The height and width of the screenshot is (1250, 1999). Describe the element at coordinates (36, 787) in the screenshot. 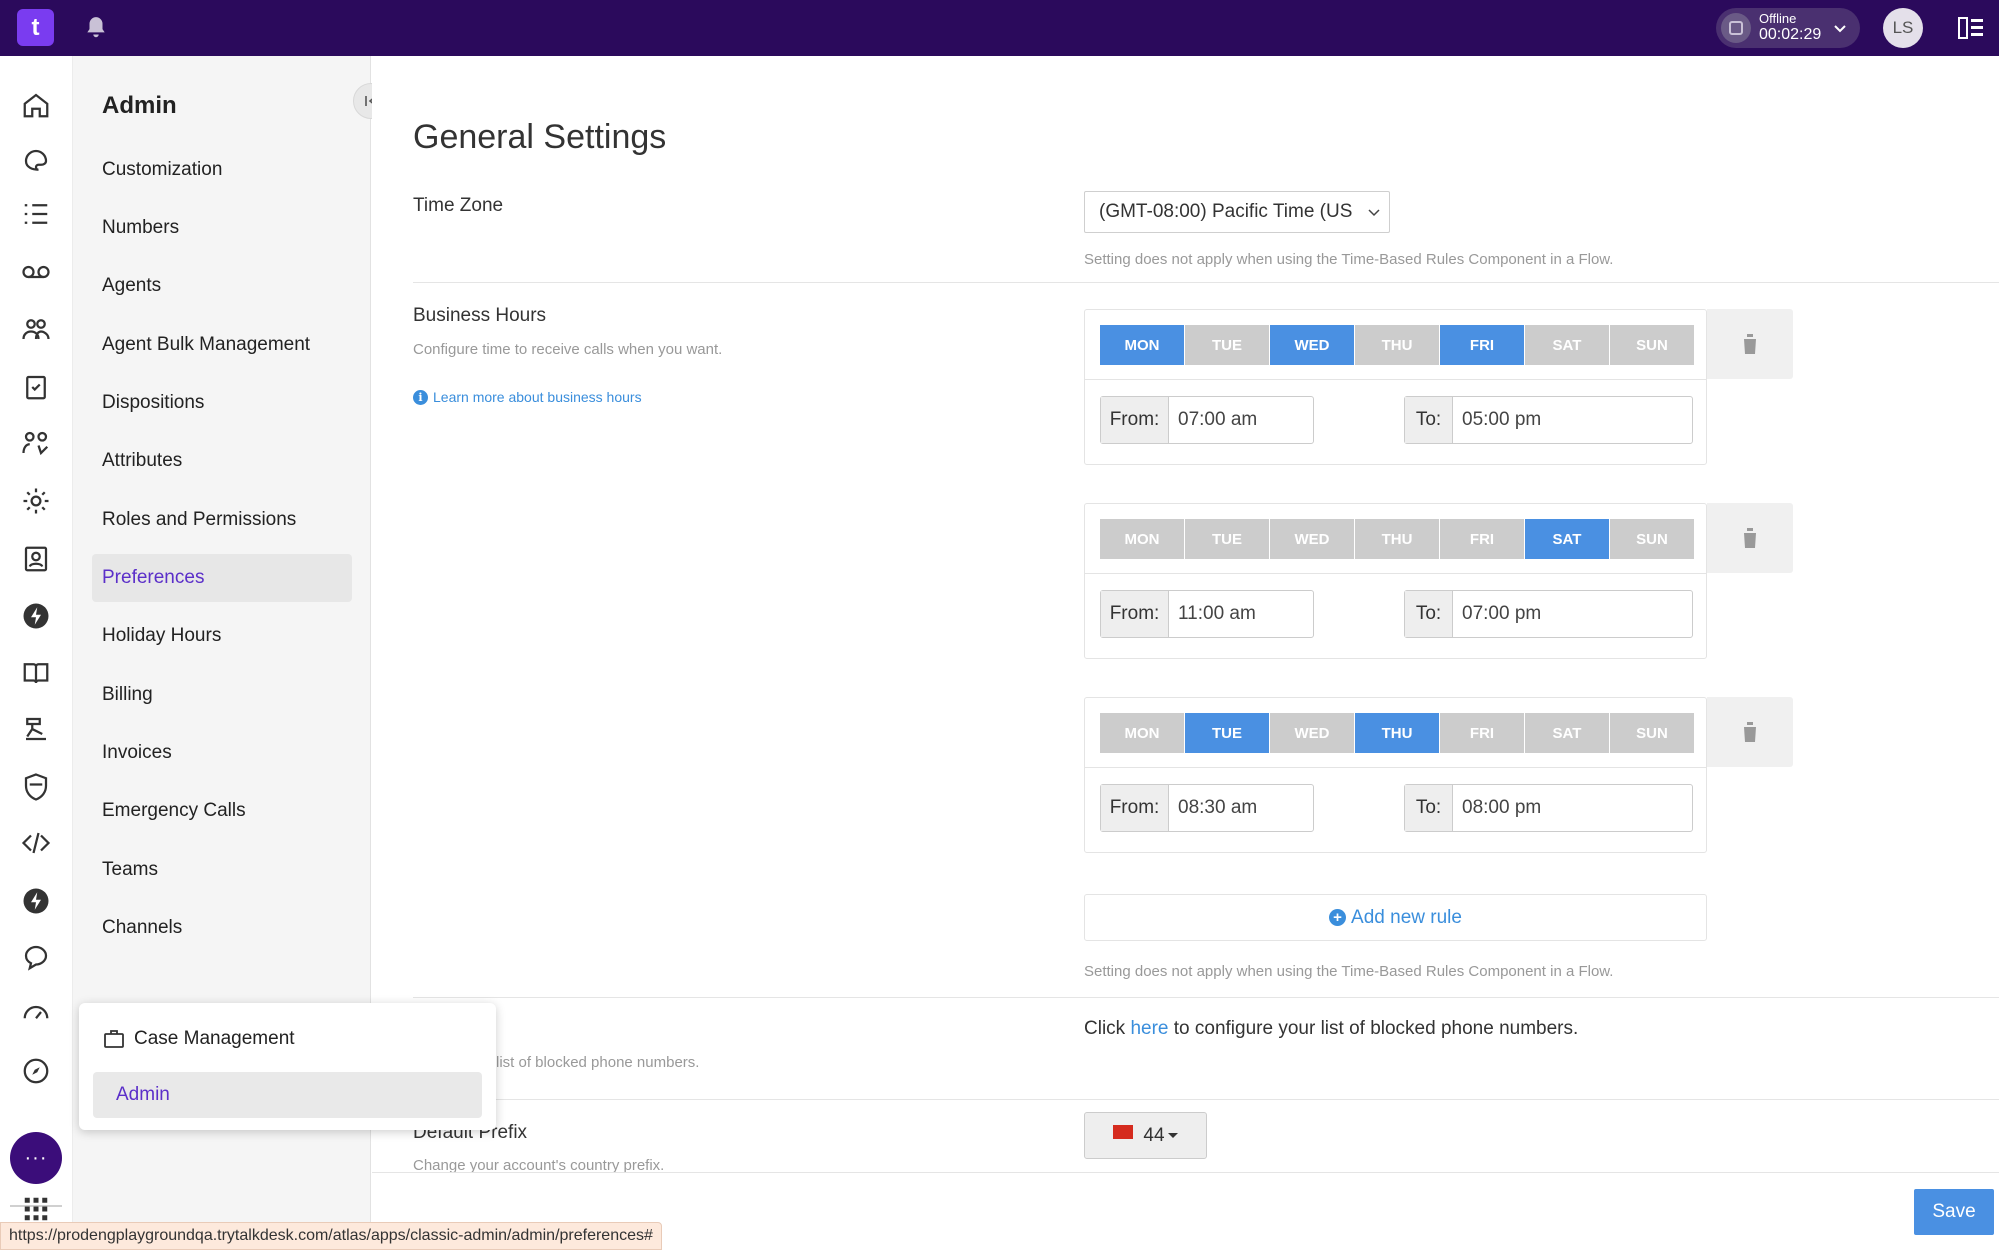

I see `shield-icon` at that location.